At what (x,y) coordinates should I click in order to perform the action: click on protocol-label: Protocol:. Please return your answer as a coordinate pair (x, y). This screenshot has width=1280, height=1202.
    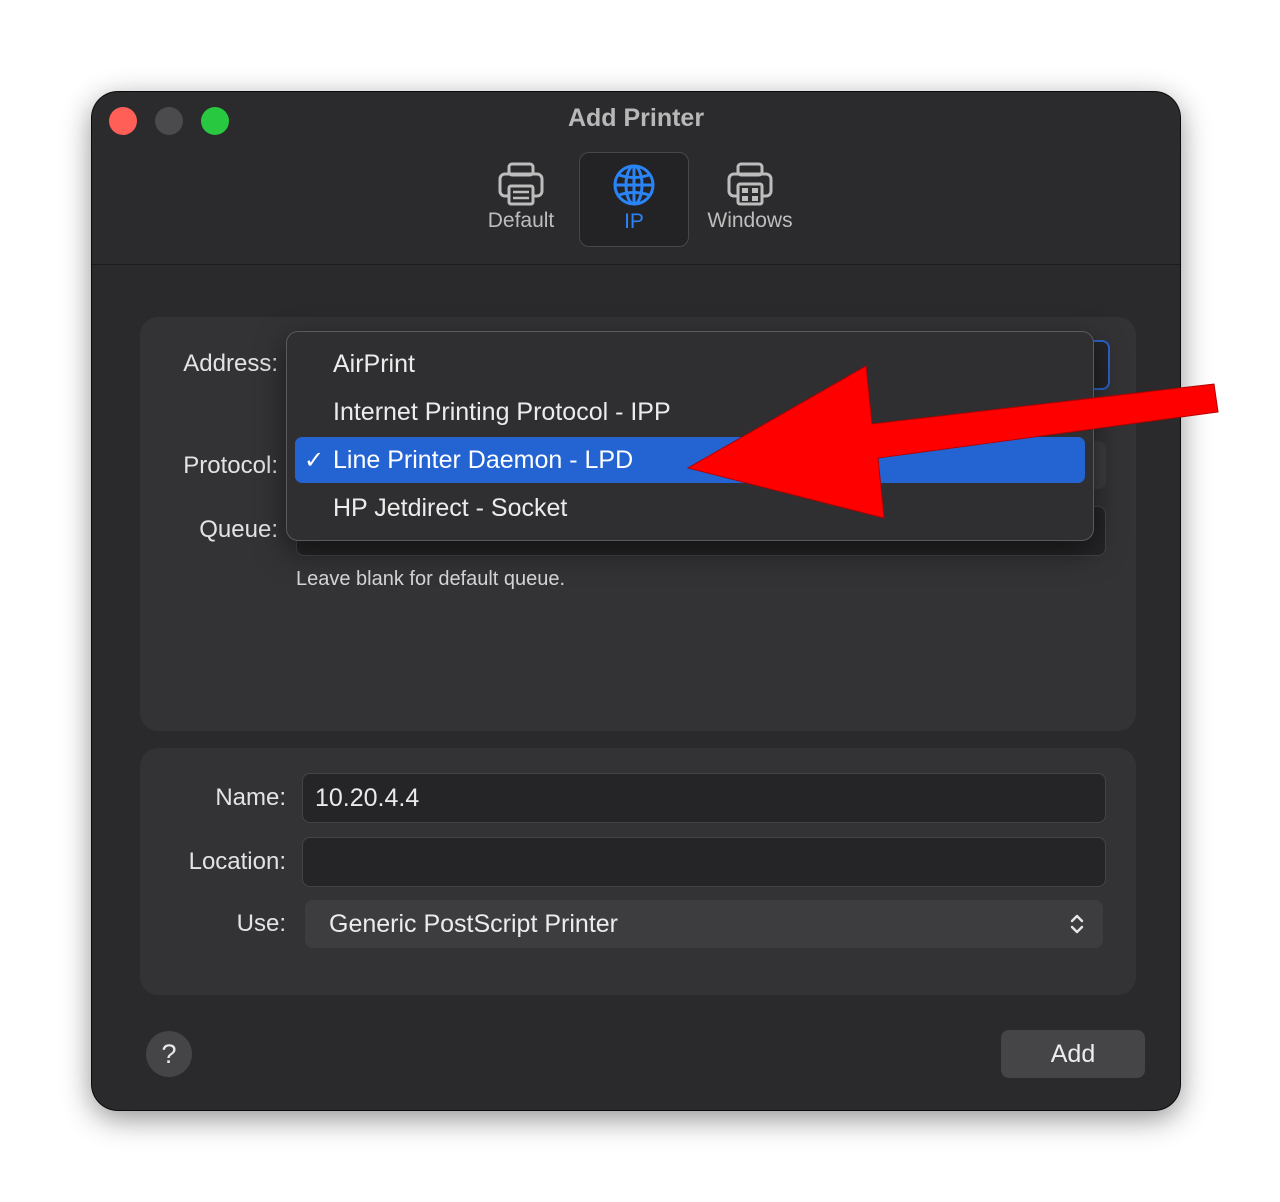
    Looking at the image, I should click on (230, 465).